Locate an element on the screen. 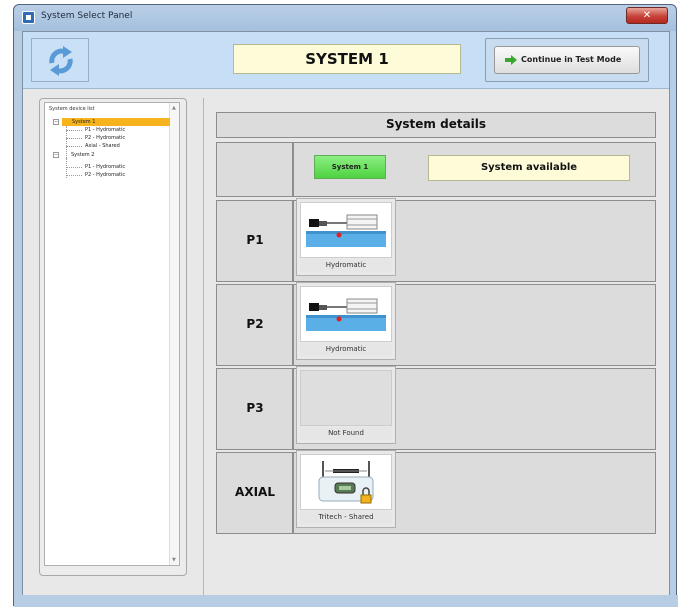 The image size is (680, 607). header-bar: SYSTEM 1 Continue in Test Mode is located at coordinates (346, 60).